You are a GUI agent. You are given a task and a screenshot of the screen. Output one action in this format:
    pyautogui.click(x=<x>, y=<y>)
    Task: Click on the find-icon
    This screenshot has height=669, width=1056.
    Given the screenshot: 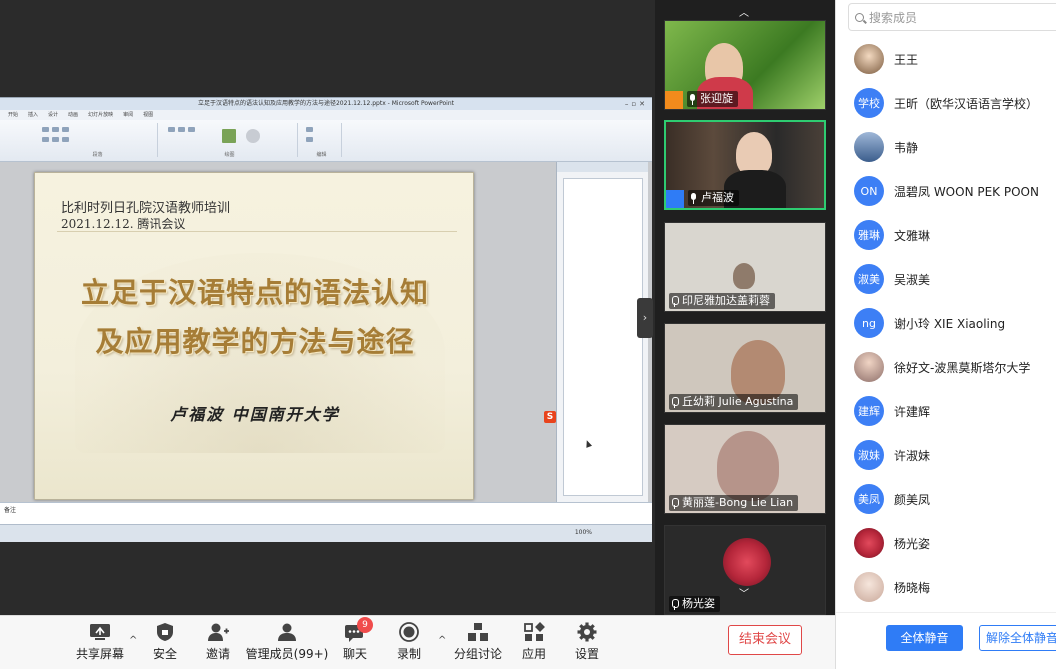 What is the action you would take?
    pyautogui.click(x=309, y=129)
    